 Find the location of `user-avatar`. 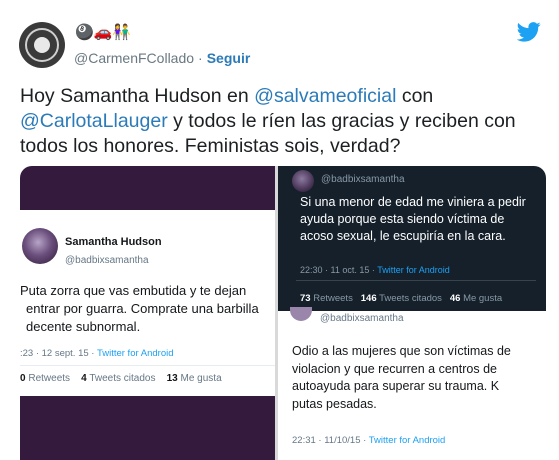

user-avatar is located at coordinates (42, 45).